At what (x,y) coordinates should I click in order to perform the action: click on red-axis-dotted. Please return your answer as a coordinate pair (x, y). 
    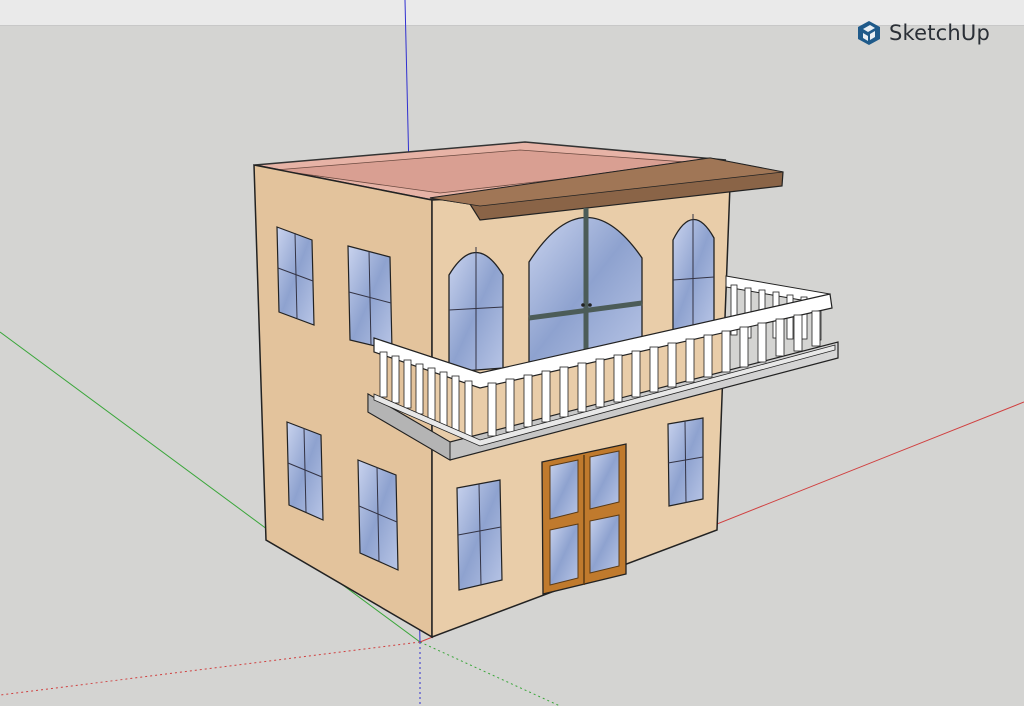
    Looking at the image, I should click on (210, 668).